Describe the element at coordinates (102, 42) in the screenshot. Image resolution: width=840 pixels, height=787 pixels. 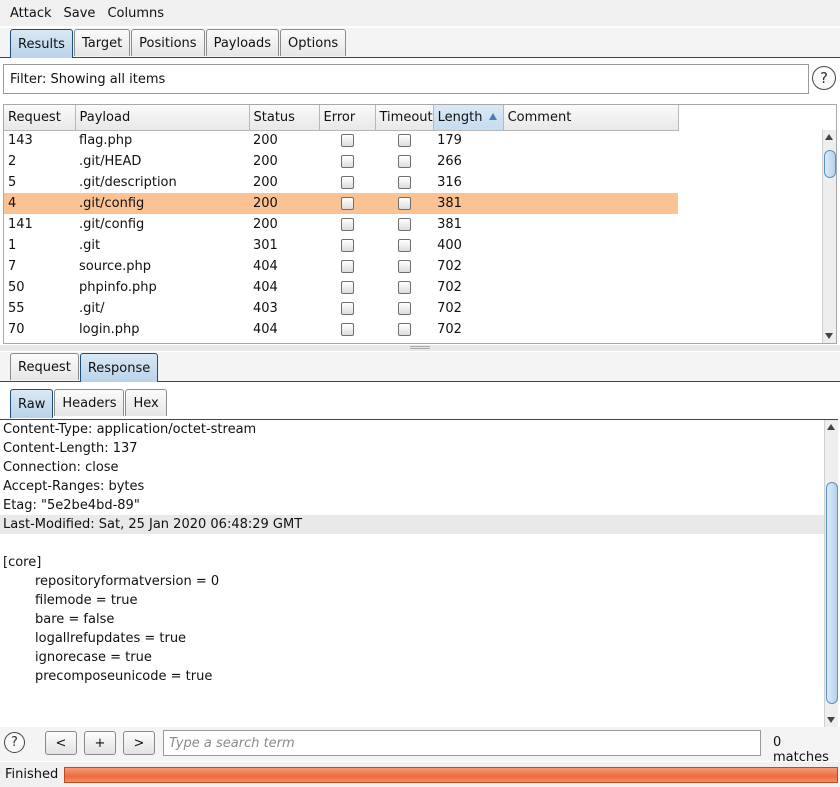
I see `tab-target: Target` at that location.